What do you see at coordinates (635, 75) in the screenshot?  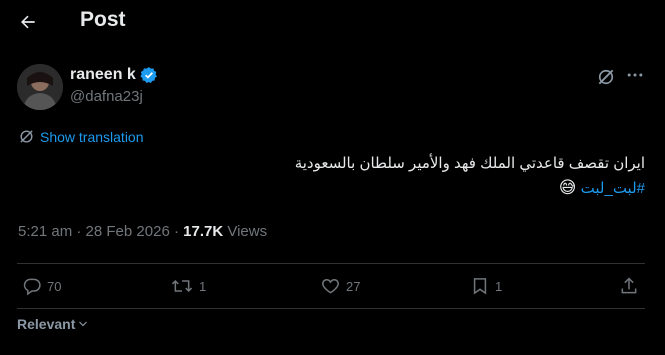 I see `more-options-icon` at bounding box center [635, 75].